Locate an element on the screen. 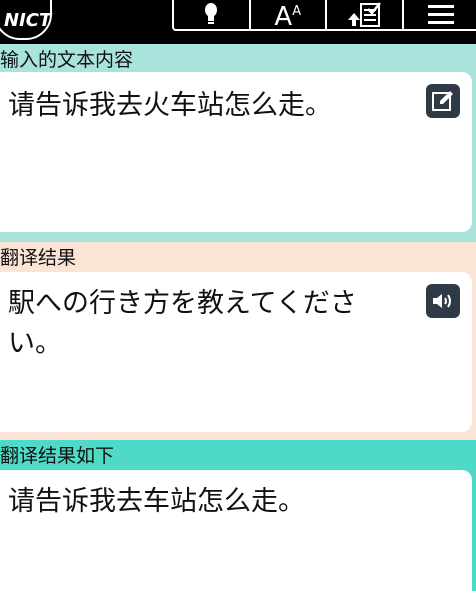 Image resolution: width=476 pixels, height=600 pixels. translation-text: 駅への行き方を教えてください。 is located at coordinates (204, 324).